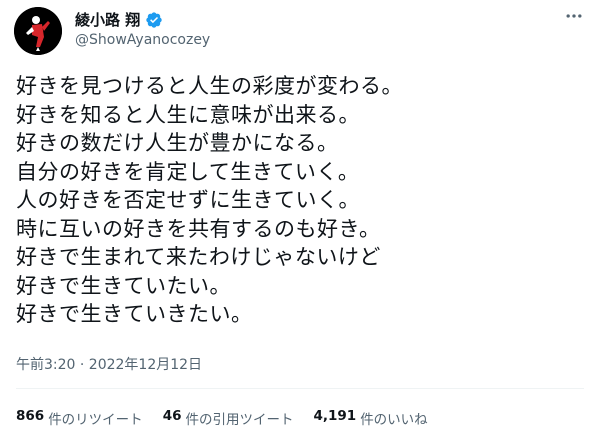 This screenshot has width=600, height=434. I want to click on quote-count: 46, so click(172, 416).